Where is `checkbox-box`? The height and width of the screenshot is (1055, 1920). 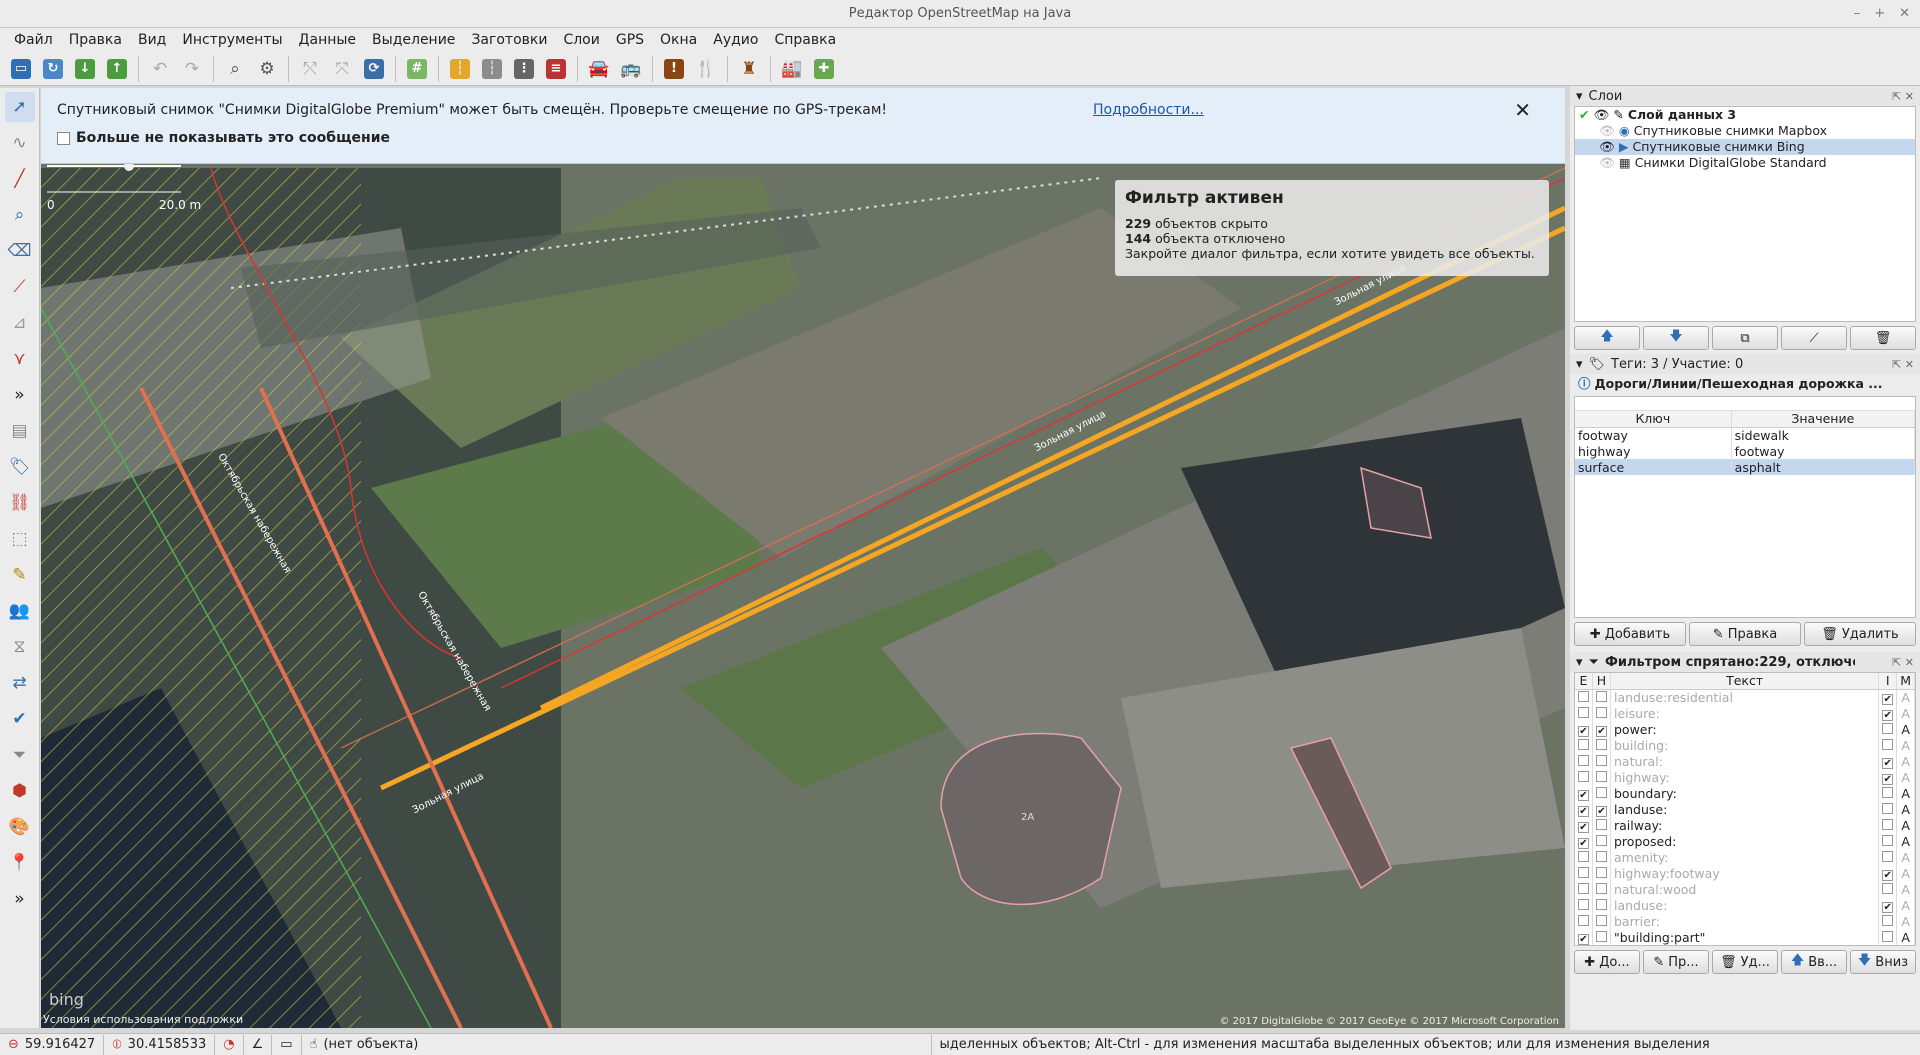 checkbox-box is located at coordinates (63, 138).